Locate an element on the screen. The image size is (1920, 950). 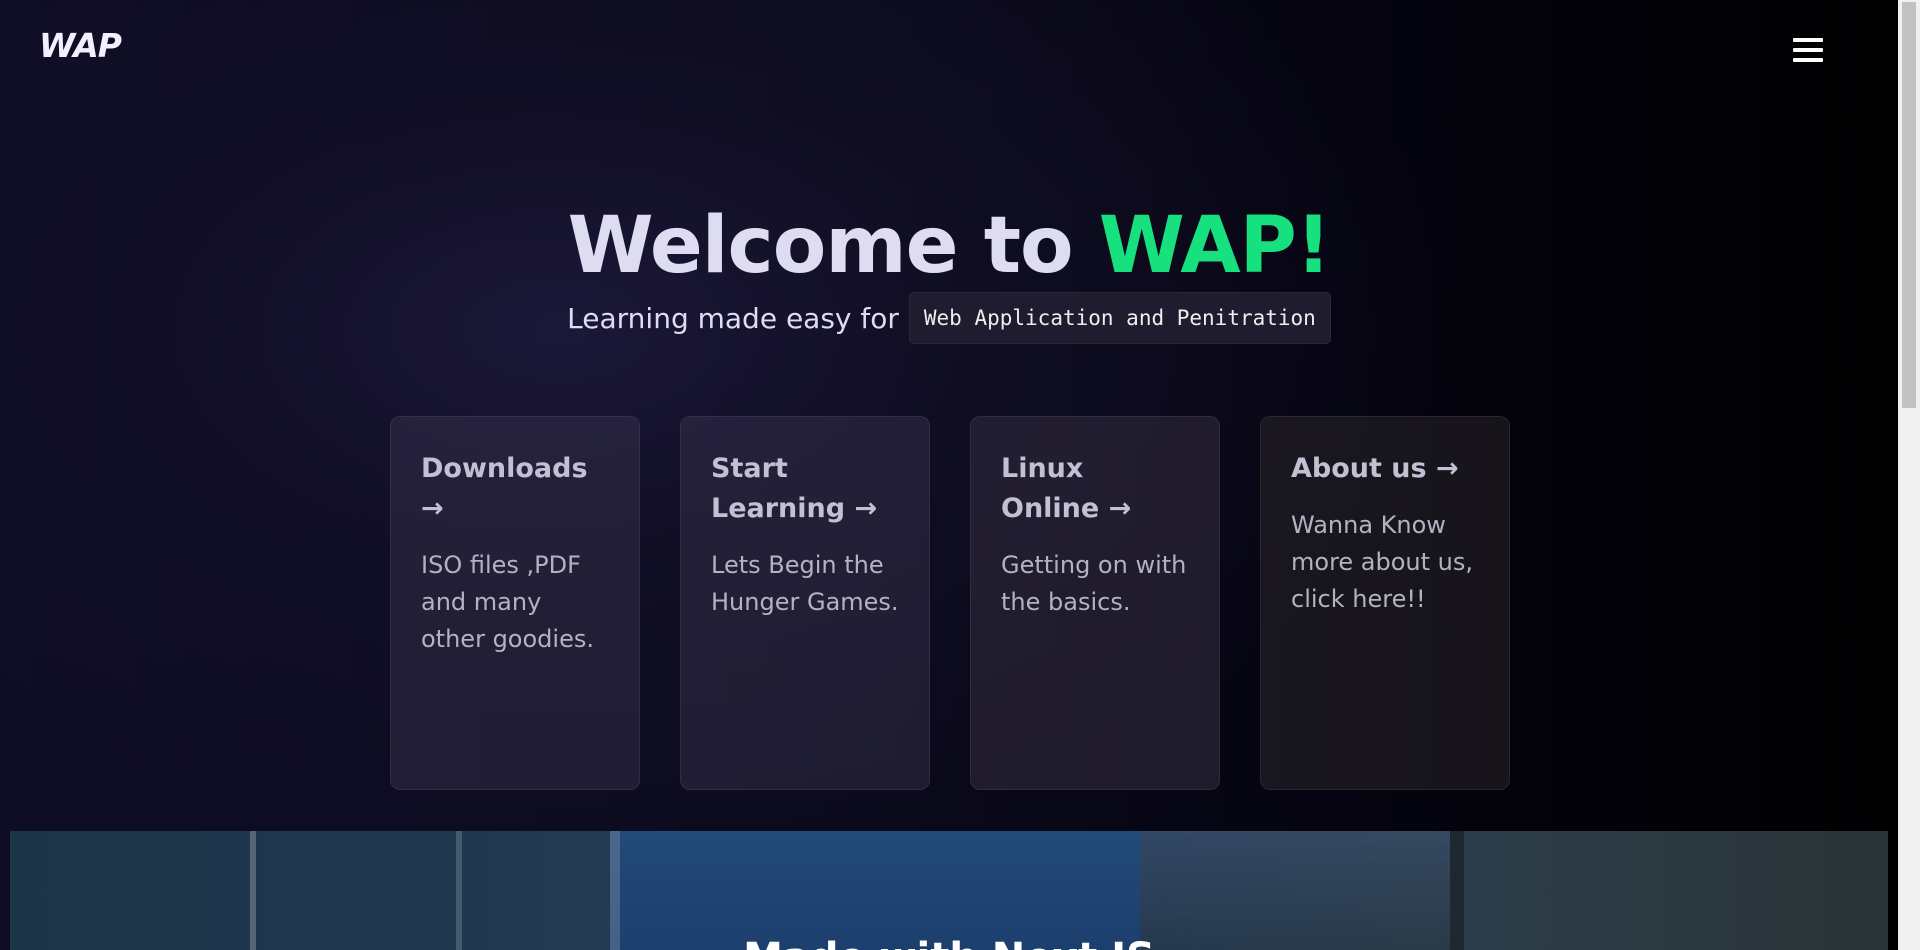
card-title: About us → is located at coordinates (1375, 468).